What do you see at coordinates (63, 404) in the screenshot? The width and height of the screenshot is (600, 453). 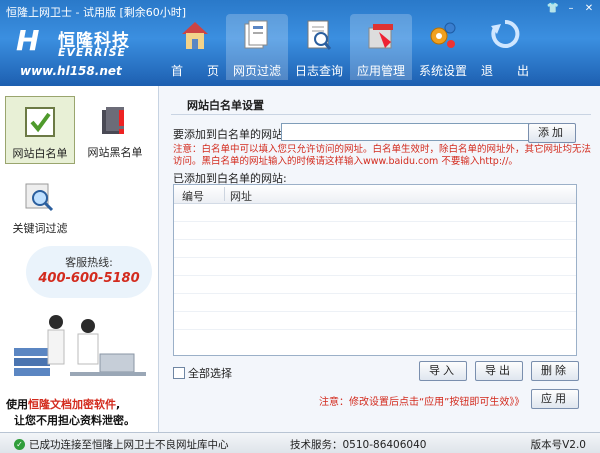 I see `promo-line-1: 使用恒隆文档加密软件,` at bounding box center [63, 404].